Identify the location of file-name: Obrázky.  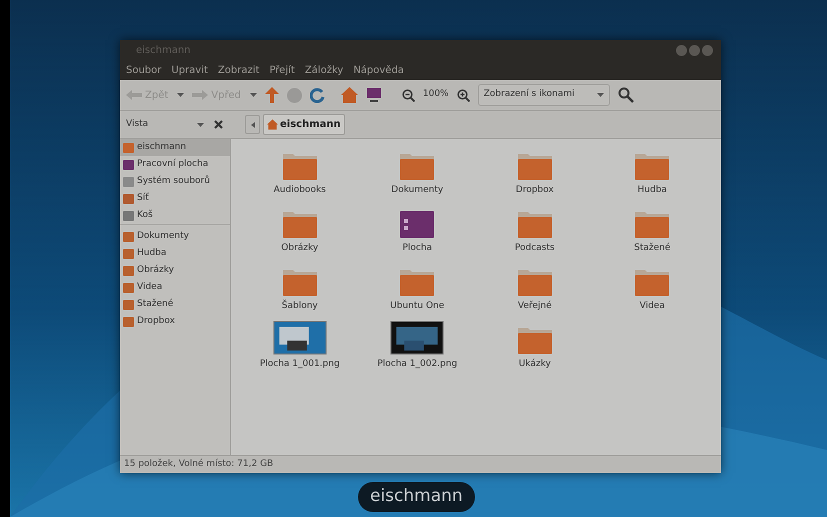
(299, 248).